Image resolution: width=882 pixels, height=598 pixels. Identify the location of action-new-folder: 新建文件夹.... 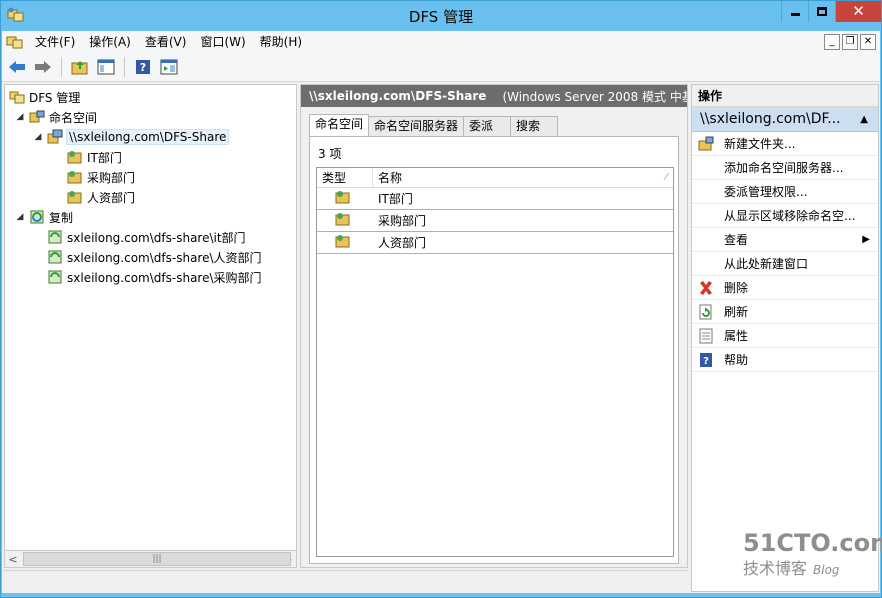
(785, 144).